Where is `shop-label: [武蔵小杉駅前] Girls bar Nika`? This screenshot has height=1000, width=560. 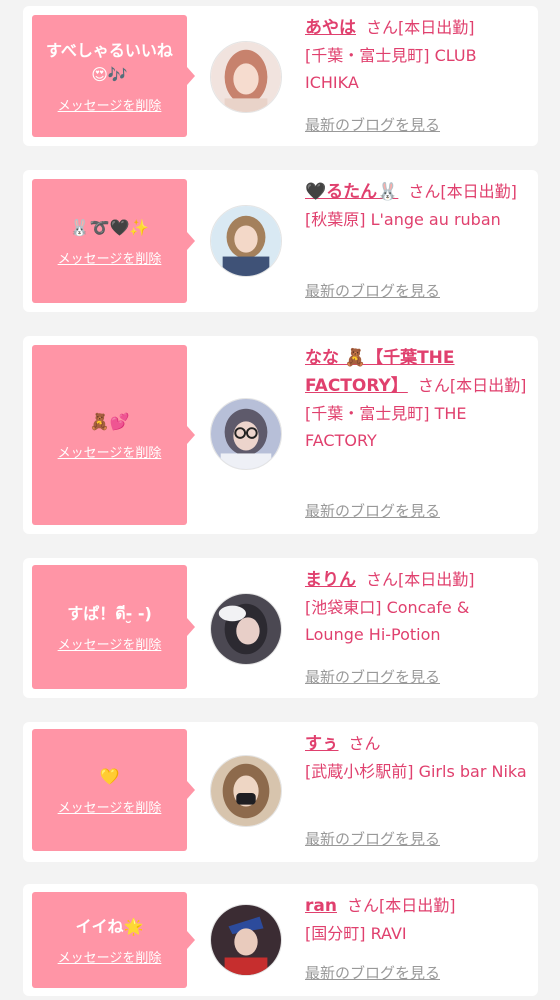
shop-label: [武蔵小杉駅前] Girls bar Nika is located at coordinates (416, 771).